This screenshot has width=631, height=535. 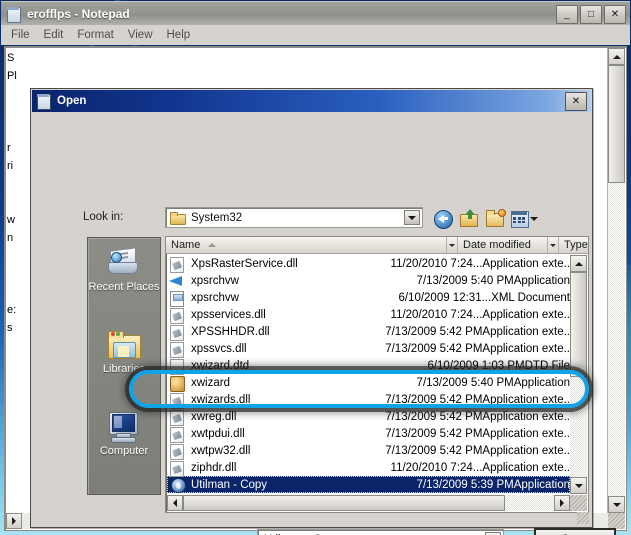 I want to click on menu-item-edit: Edit, so click(x=54, y=35).